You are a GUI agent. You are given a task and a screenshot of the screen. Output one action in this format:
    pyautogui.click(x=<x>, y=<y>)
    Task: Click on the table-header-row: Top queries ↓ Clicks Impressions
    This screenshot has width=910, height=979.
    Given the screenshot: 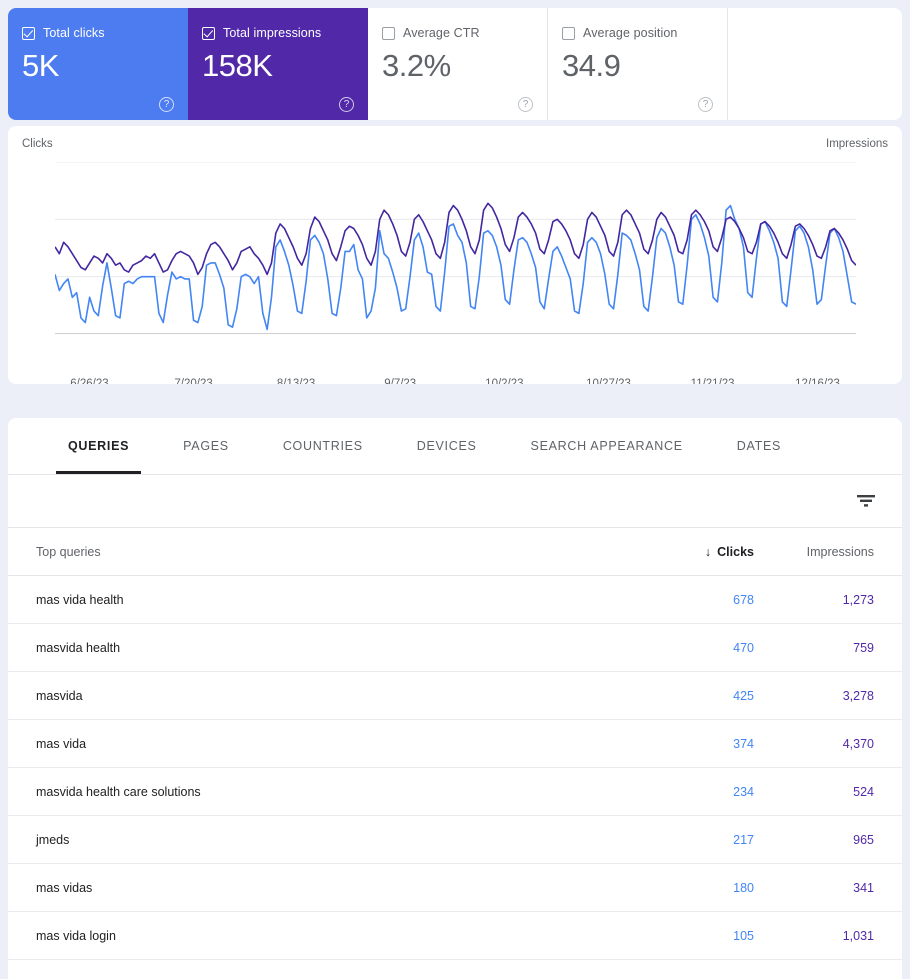 What is the action you would take?
    pyautogui.click(x=455, y=552)
    